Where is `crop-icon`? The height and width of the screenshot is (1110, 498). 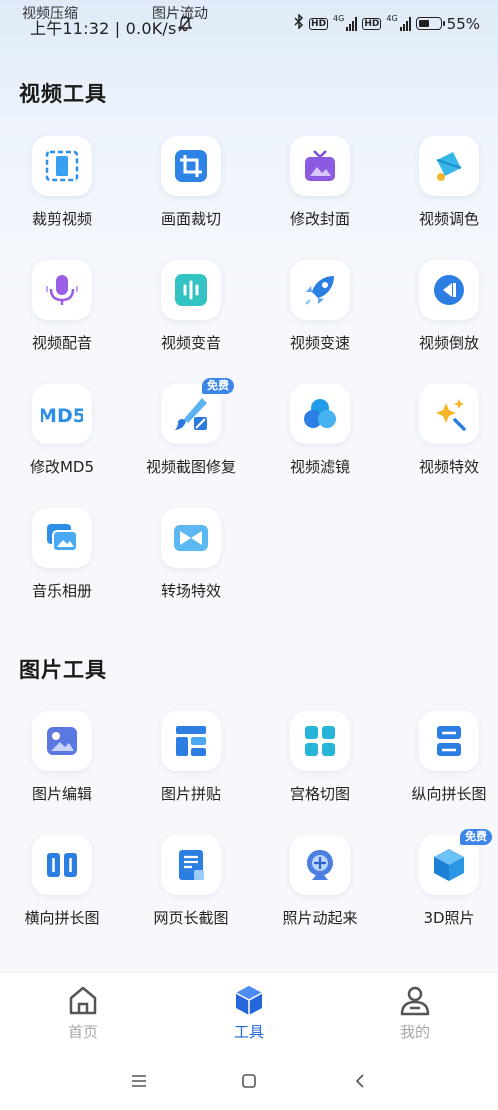
crop-icon is located at coordinates (191, 166).